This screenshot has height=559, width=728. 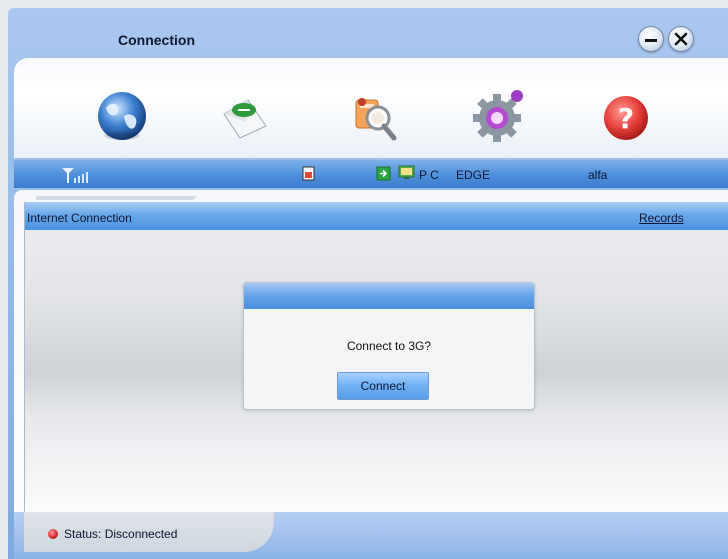 I want to click on settings-gear-icon, so click(x=498, y=116).